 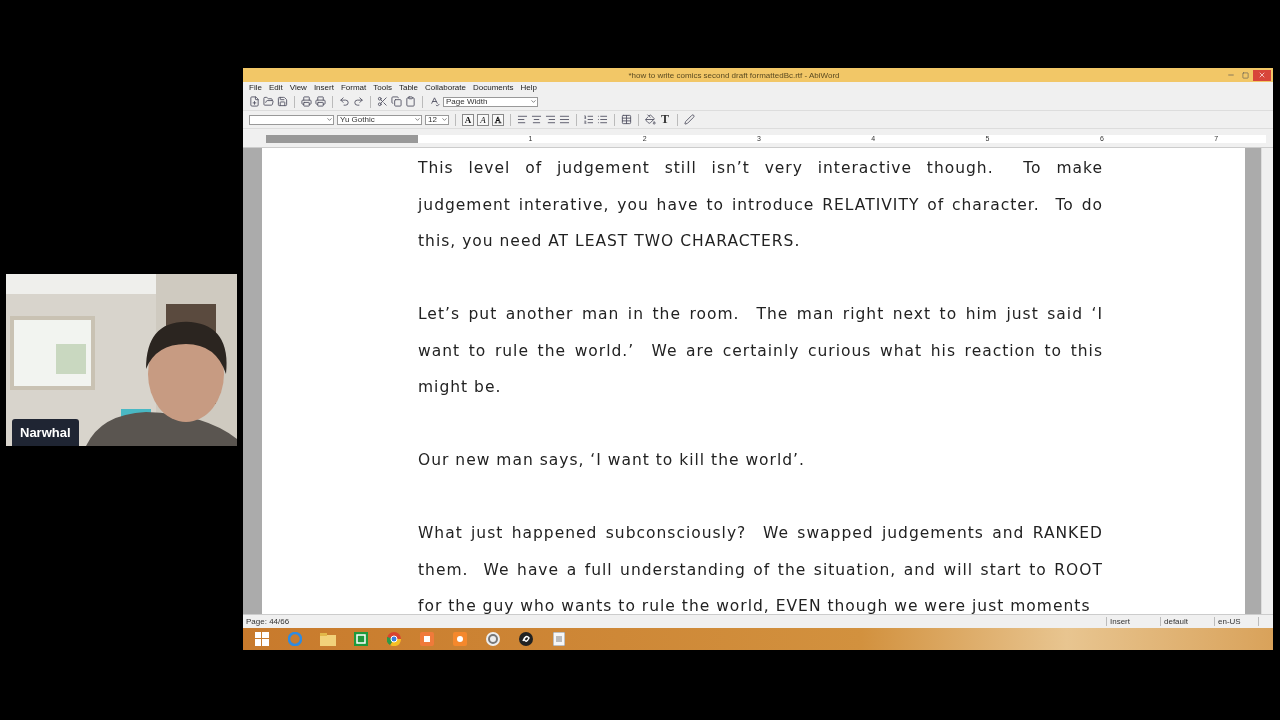 I want to click on numbered-list-icon, so click(x=588, y=119).